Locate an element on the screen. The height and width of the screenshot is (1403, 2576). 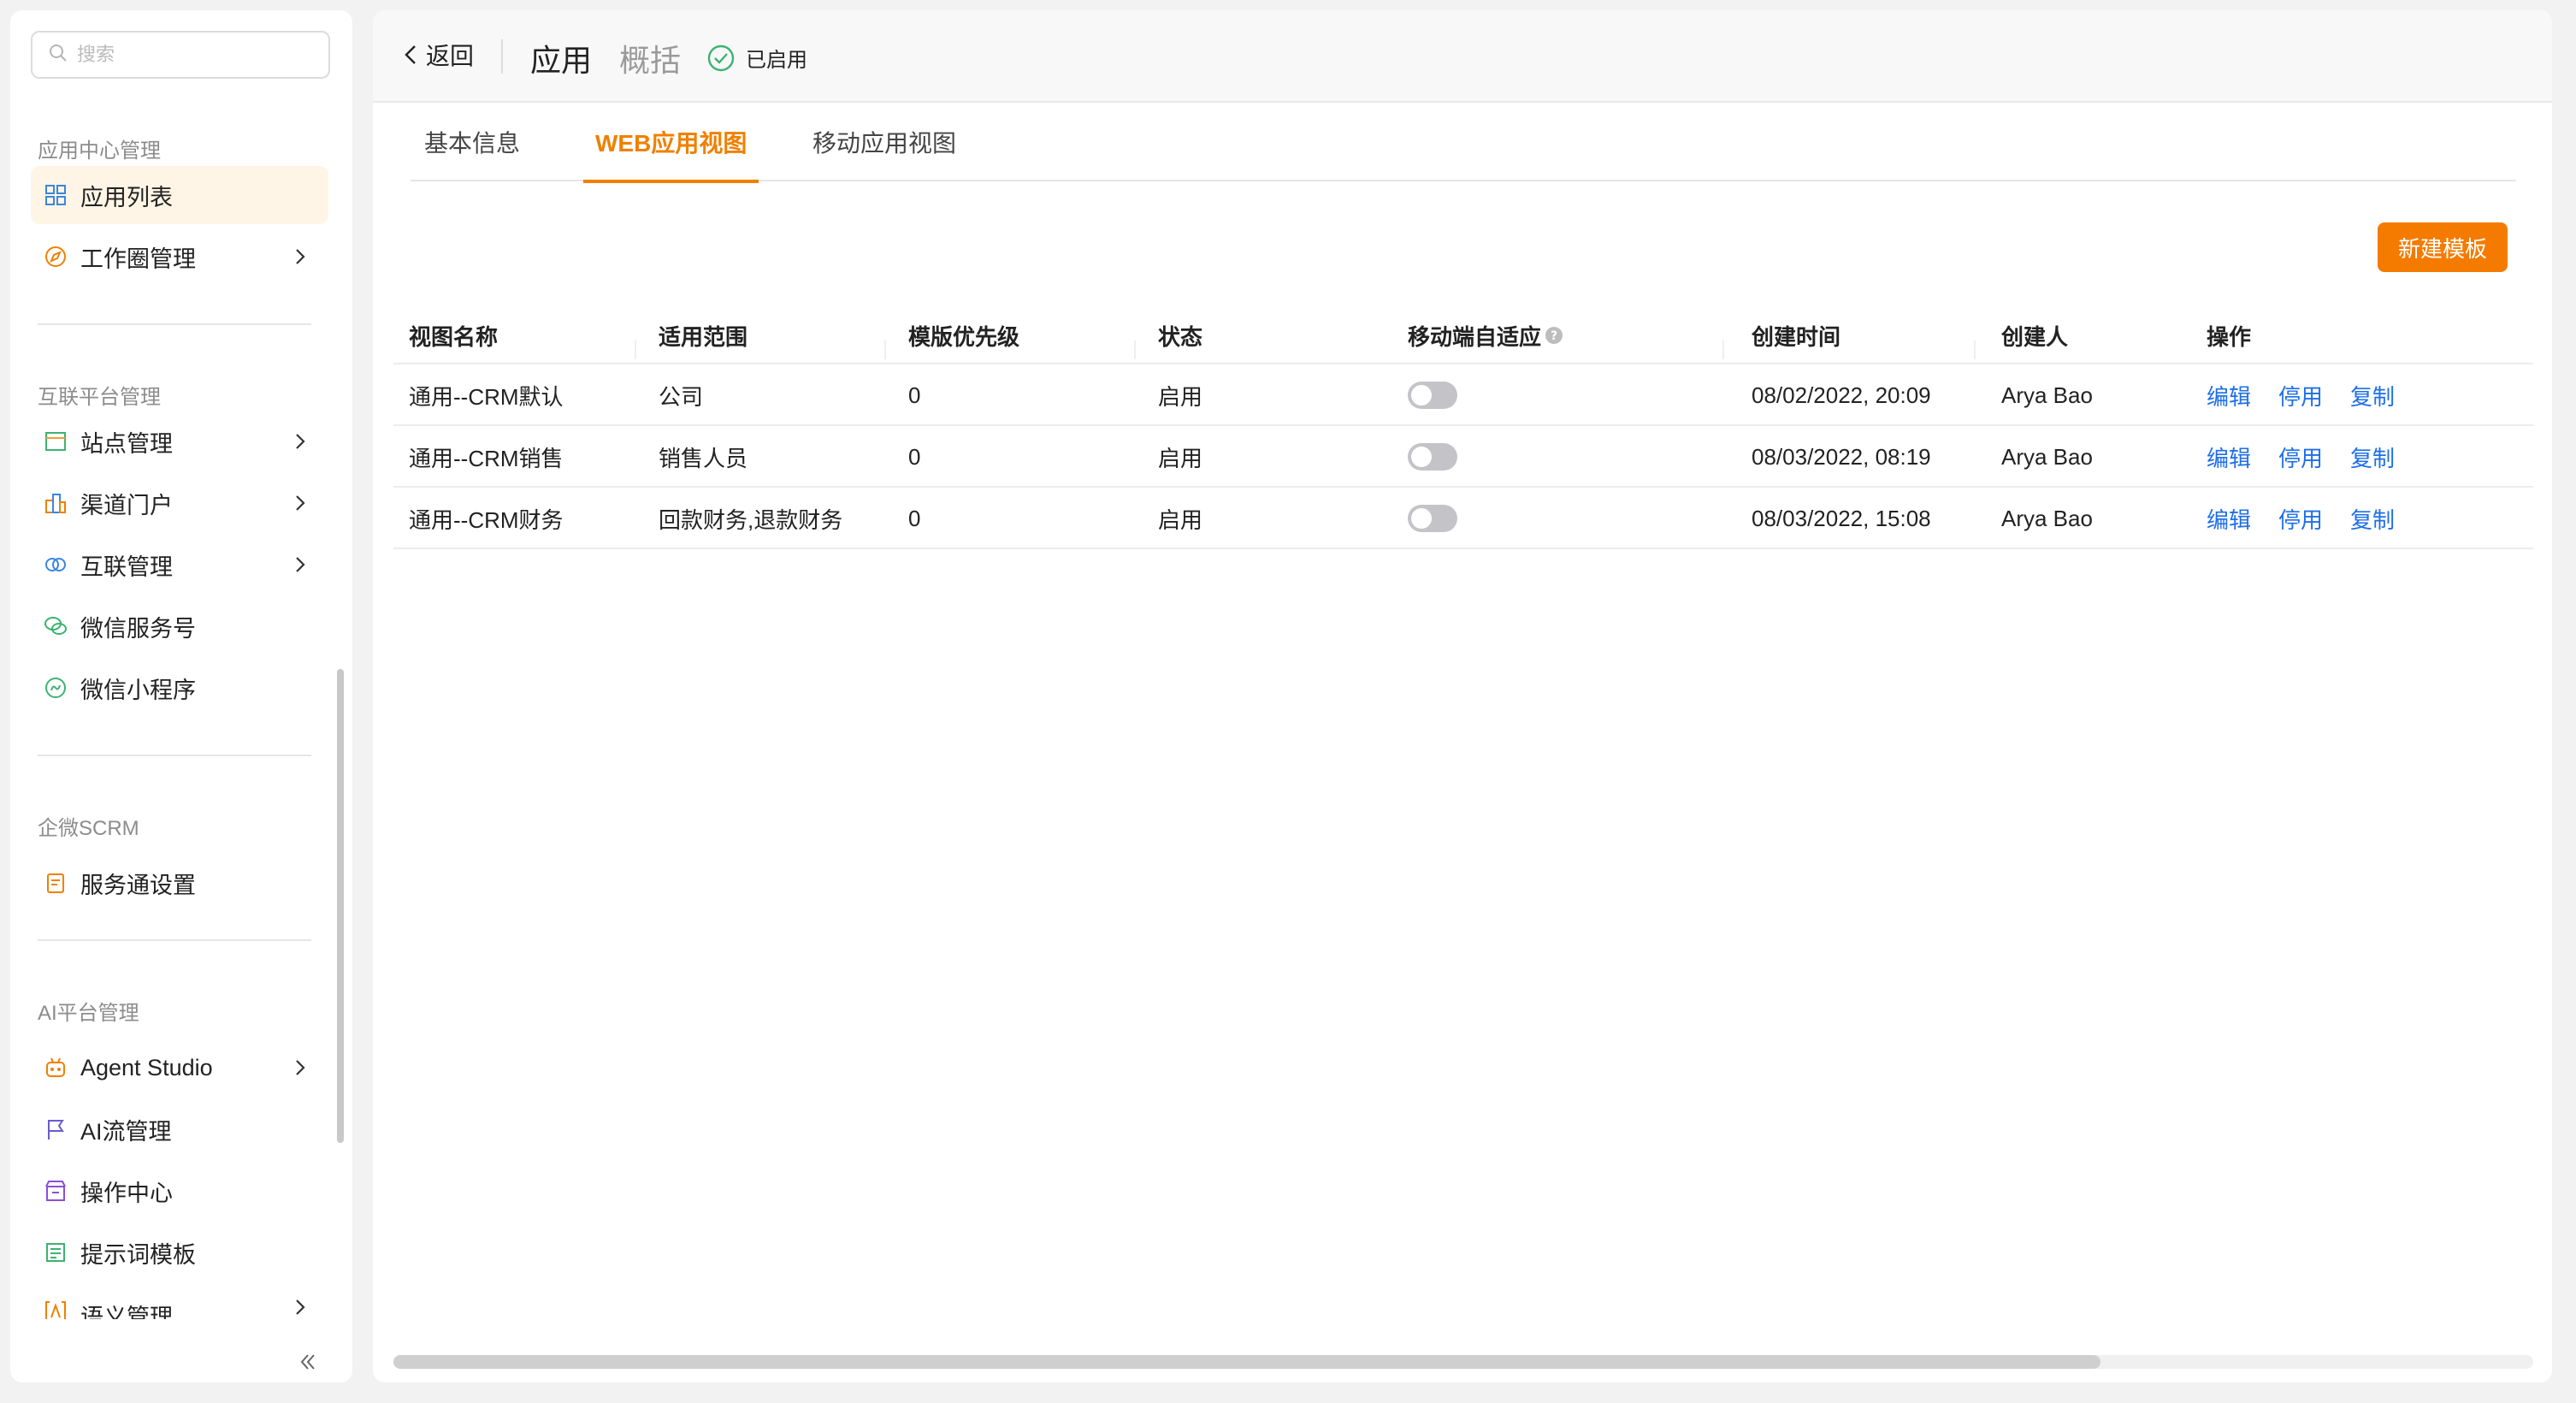
col-header-mobile-adapt-label: 移动端自适应 is located at coordinates (1475, 336).